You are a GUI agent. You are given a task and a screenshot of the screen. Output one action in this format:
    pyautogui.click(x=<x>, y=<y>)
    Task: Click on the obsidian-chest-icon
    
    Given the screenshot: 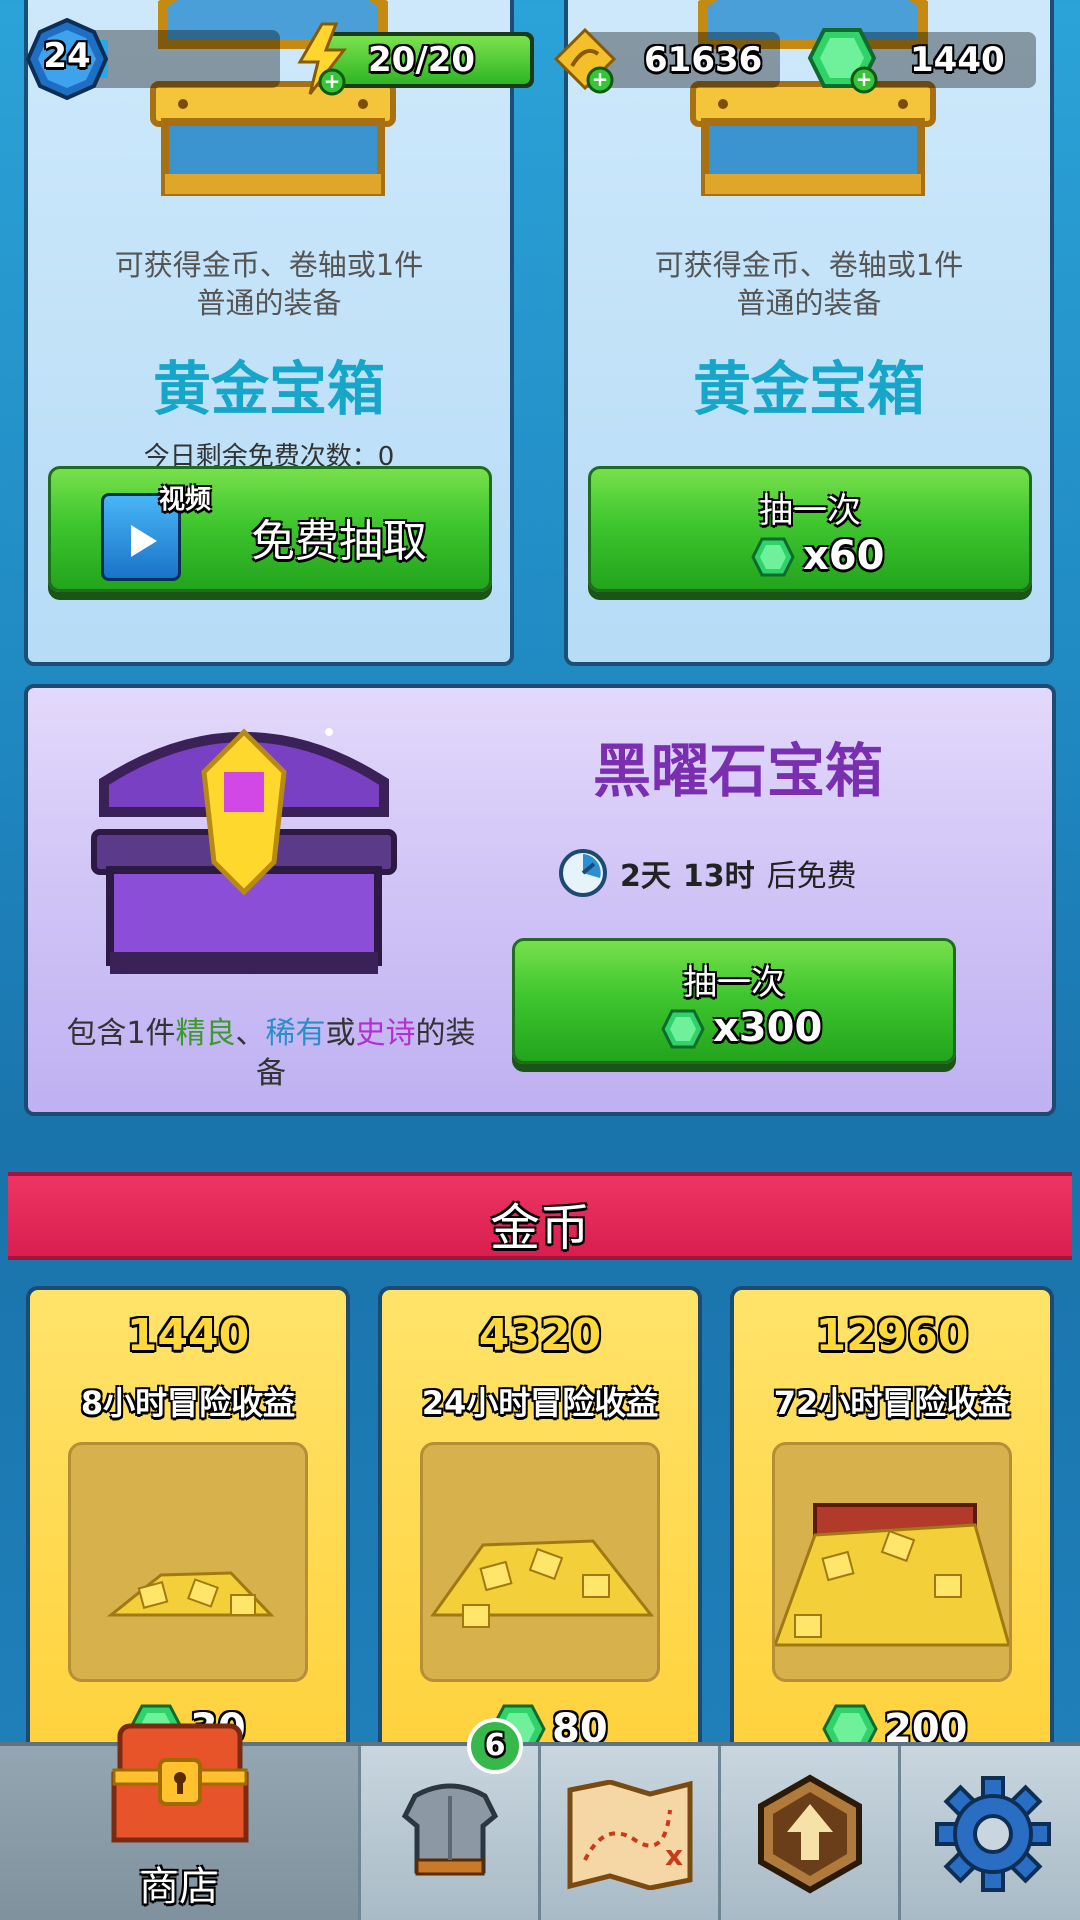 What is the action you would take?
    pyautogui.click(x=244, y=851)
    